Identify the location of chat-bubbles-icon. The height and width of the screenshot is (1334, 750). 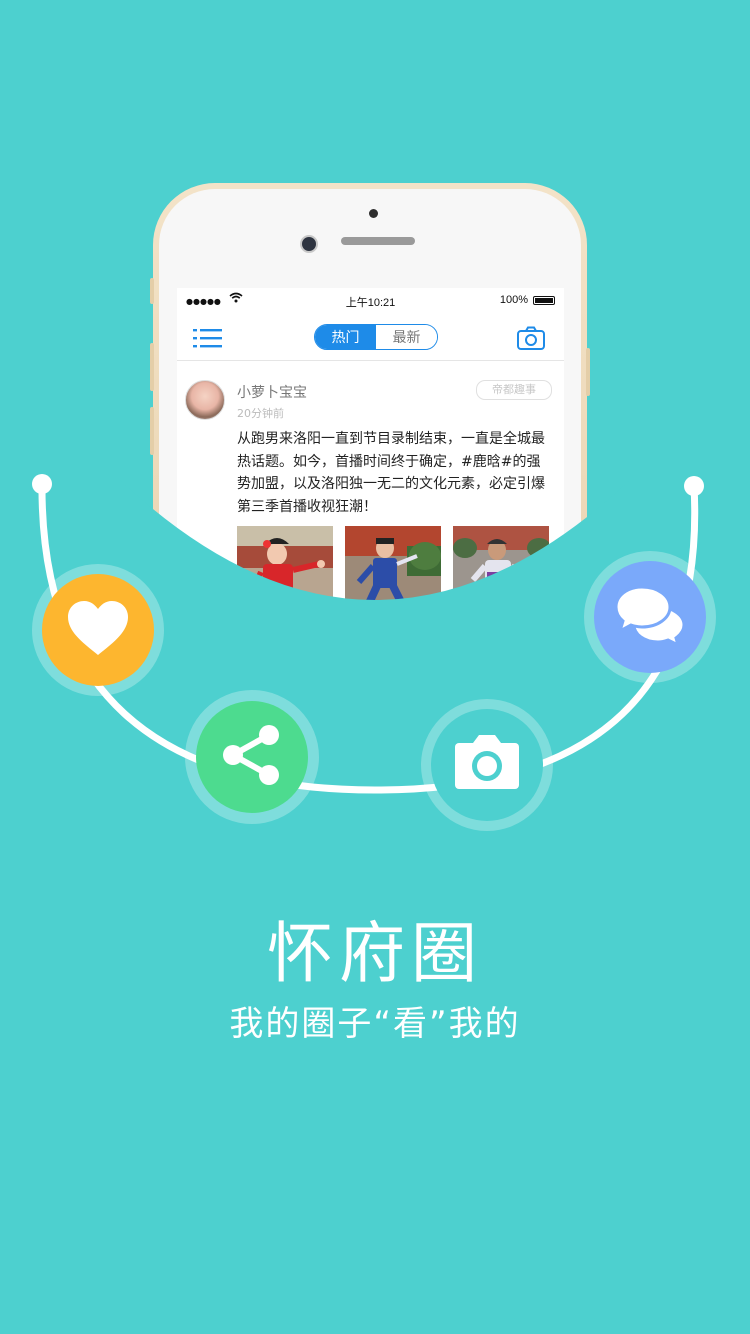
(650, 617).